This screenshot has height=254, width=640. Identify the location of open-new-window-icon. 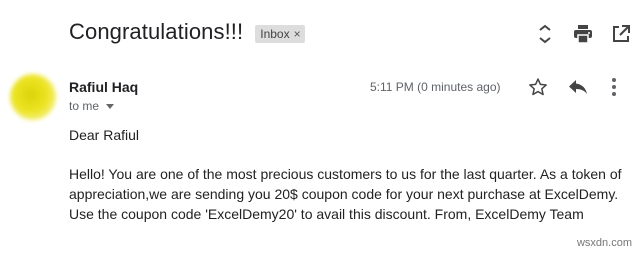
(621, 34).